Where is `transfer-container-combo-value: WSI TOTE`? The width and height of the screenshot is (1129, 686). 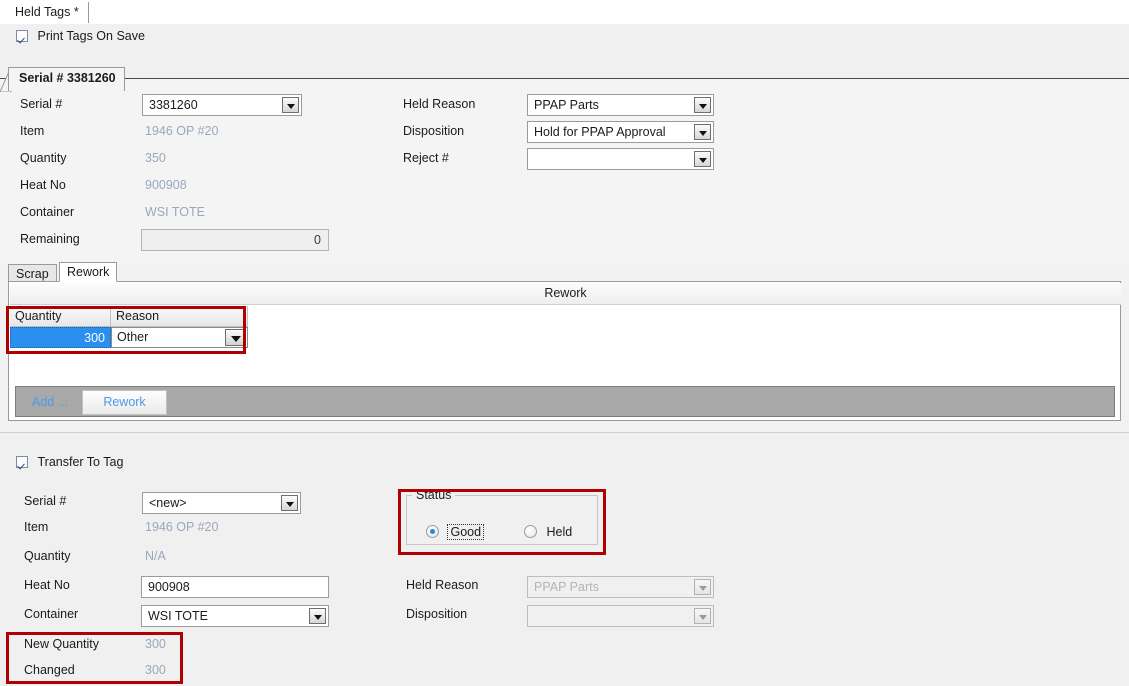 transfer-container-combo-value: WSI TOTE is located at coordinates (178, 616).